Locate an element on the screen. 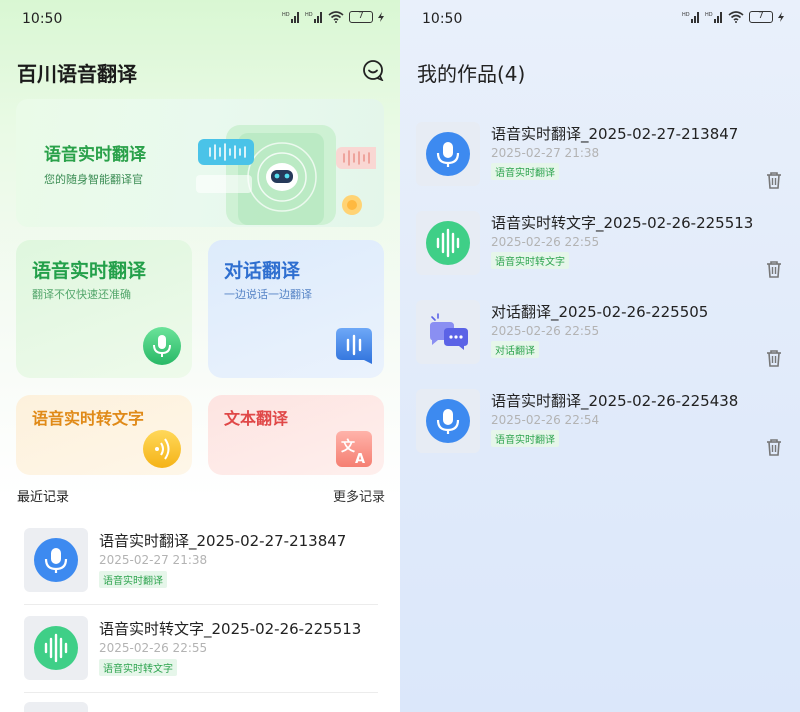 This screenshot has height=712, width=800. card-title: 文本翻译 is located at coordinates (256, 418).